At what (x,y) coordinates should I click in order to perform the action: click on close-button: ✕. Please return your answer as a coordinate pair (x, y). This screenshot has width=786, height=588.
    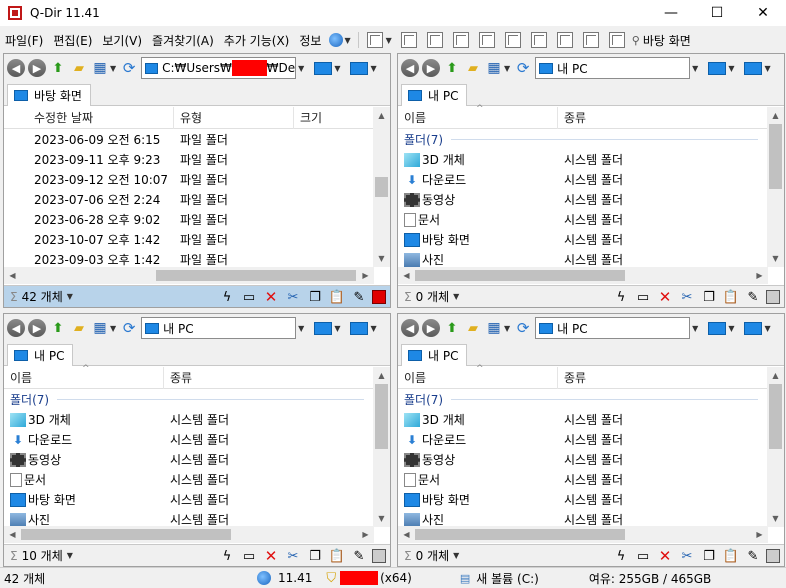
    Looking at the image, I should click on (763, 13).